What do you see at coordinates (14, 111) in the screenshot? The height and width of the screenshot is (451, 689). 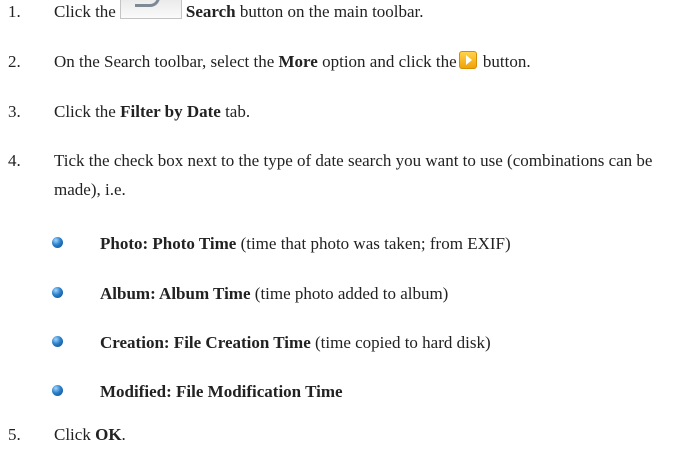 I see `step-number: 3.` at bounding box center [14, 111].